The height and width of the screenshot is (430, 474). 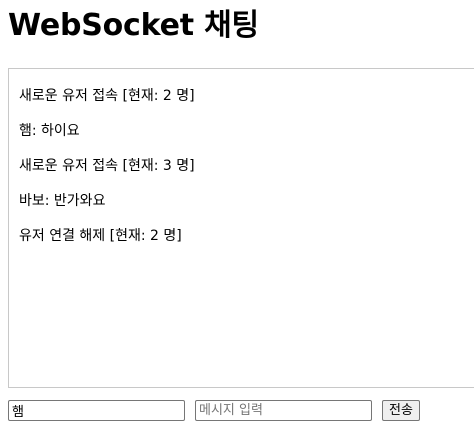 What do you see at coordinates (49, 131) in the screenshot?
I see `chat-message: 햄: 하이요` at bounding box center [49, 131].